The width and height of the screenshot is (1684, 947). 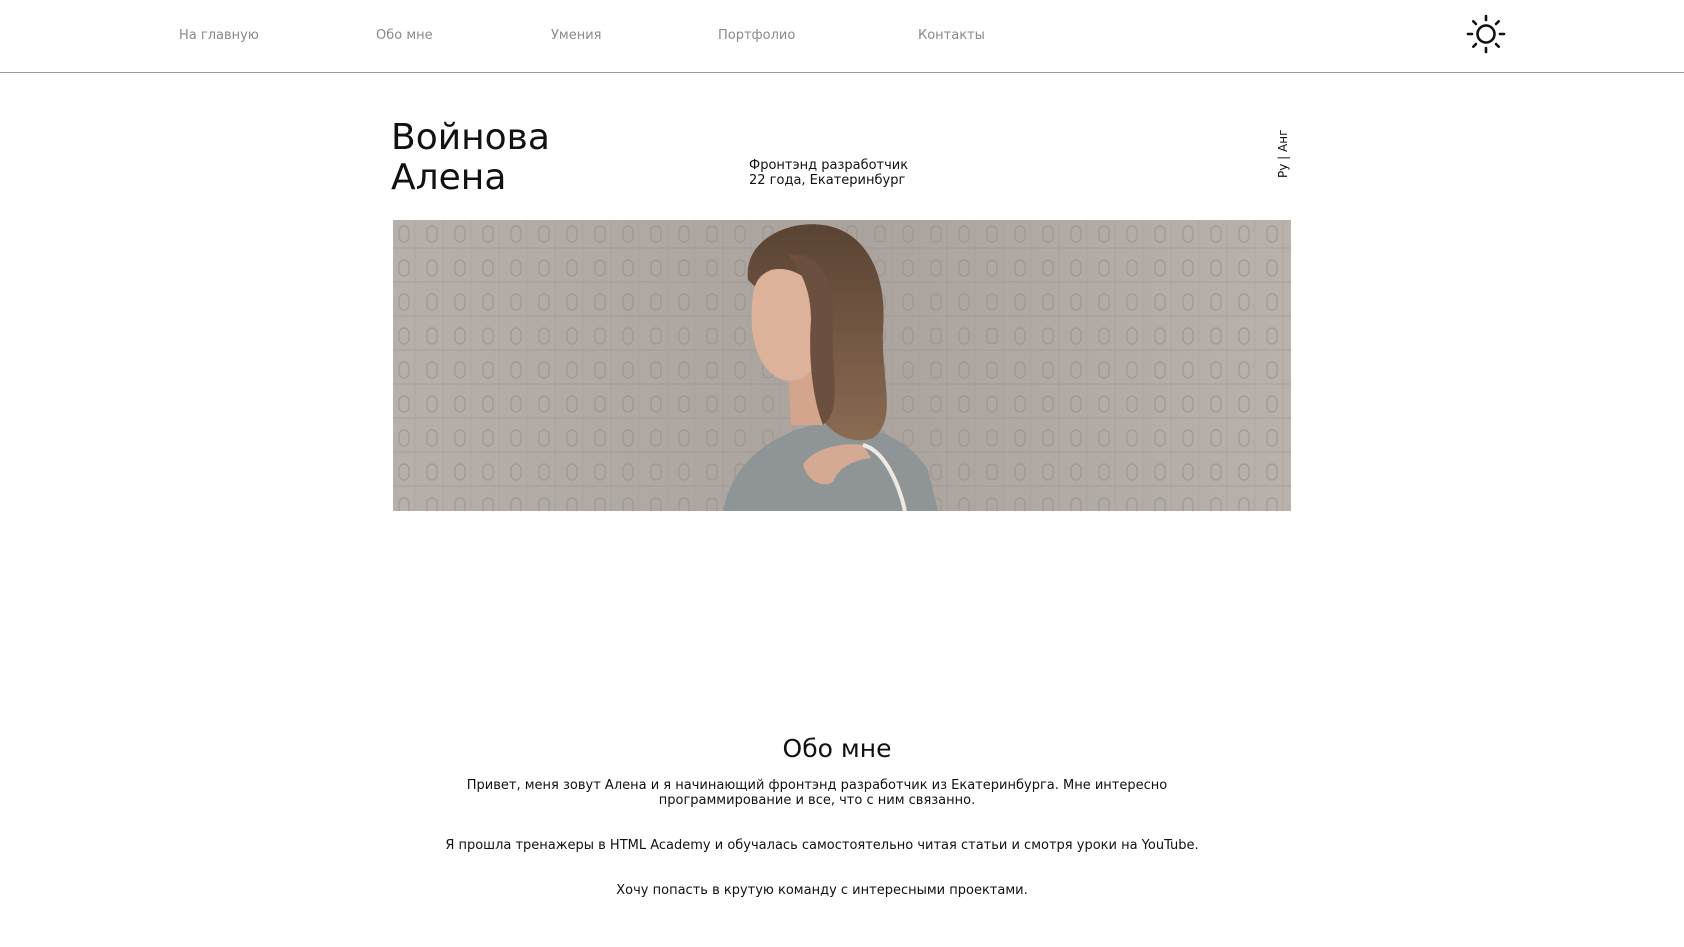 What do you see at coordinates (576, 36) in the screenshot?
I see `nav-link-skills: Умения` at bounding box center [576, 36].